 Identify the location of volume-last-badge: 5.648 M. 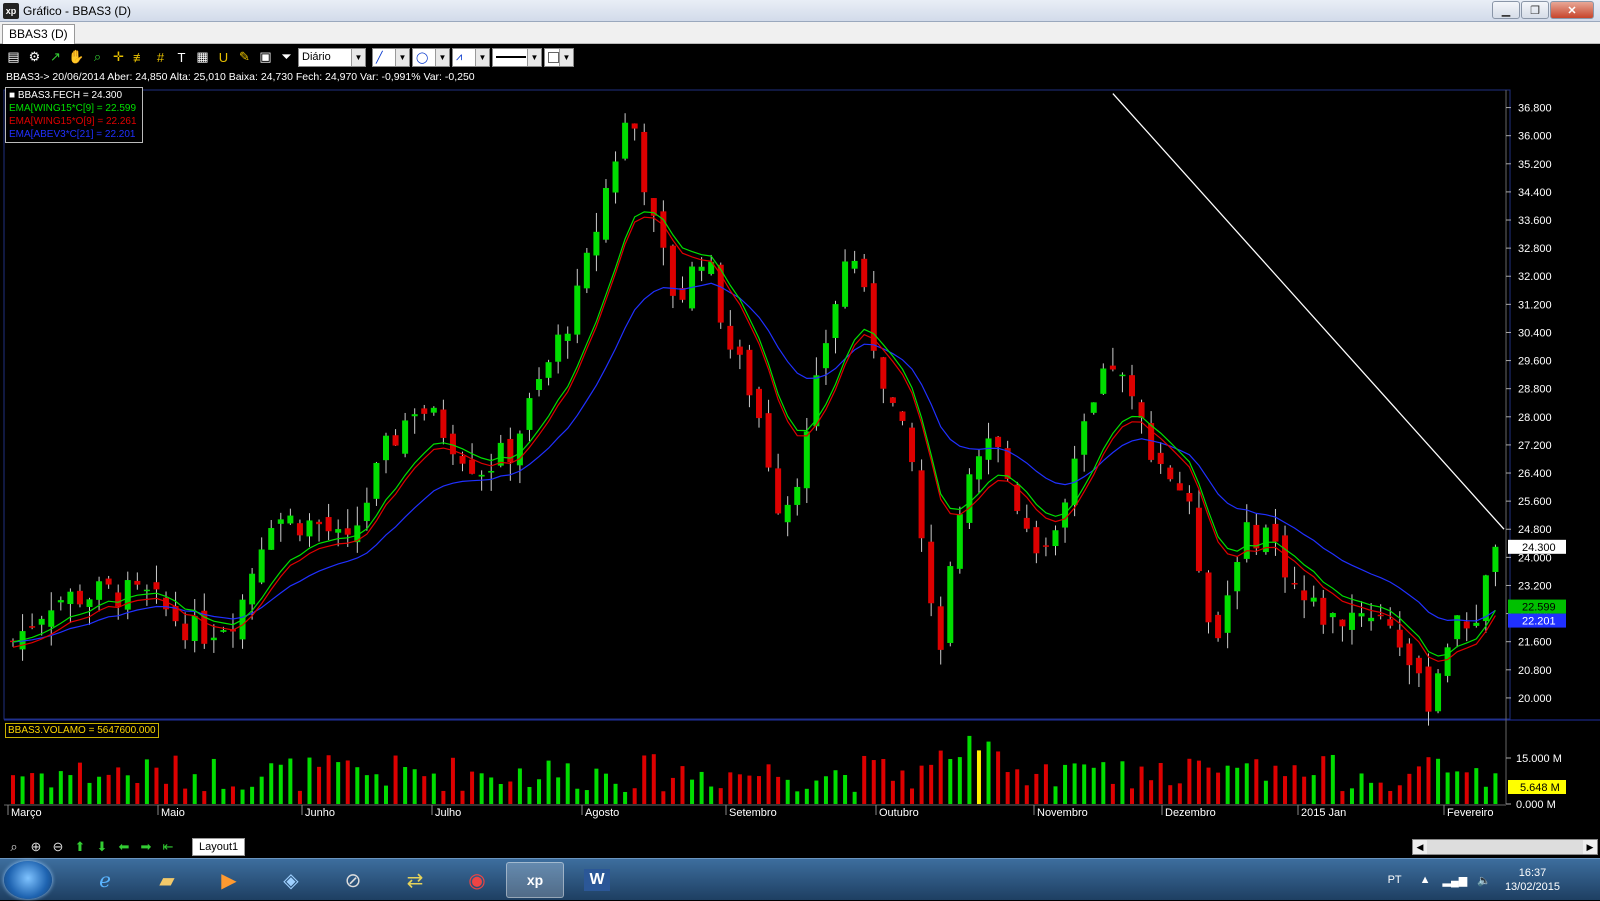
(1540, 788).